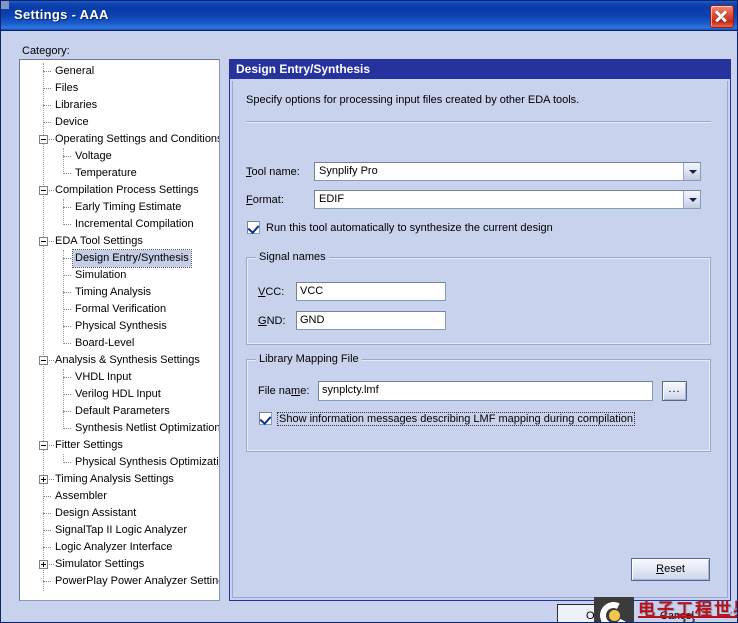  Describe the element at coordinates (371, 291) in the screenshot. I see `vcc-input: VCC` at that location.